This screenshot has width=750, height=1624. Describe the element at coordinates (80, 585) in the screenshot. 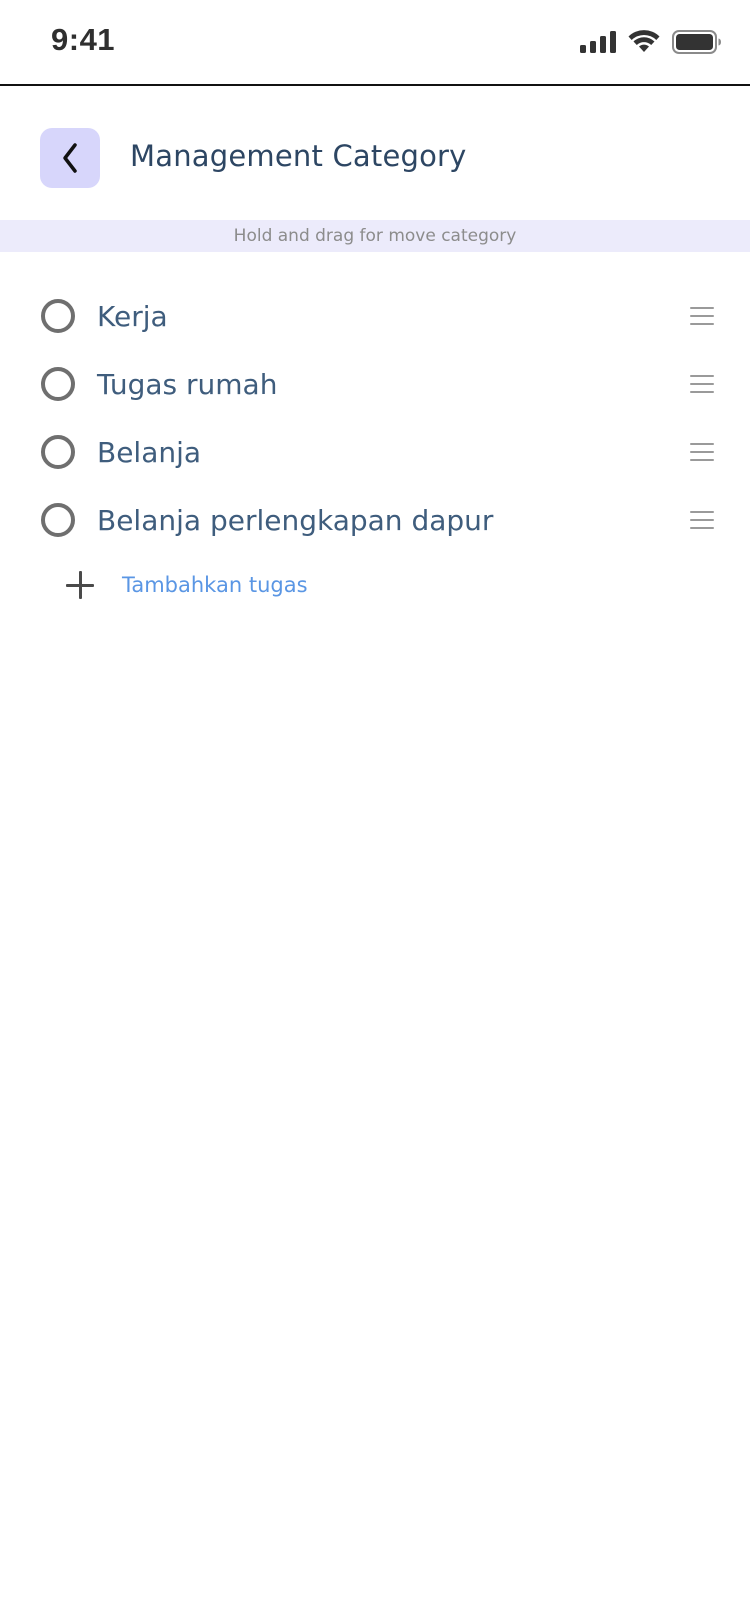

I see `plus-icon` at that location.